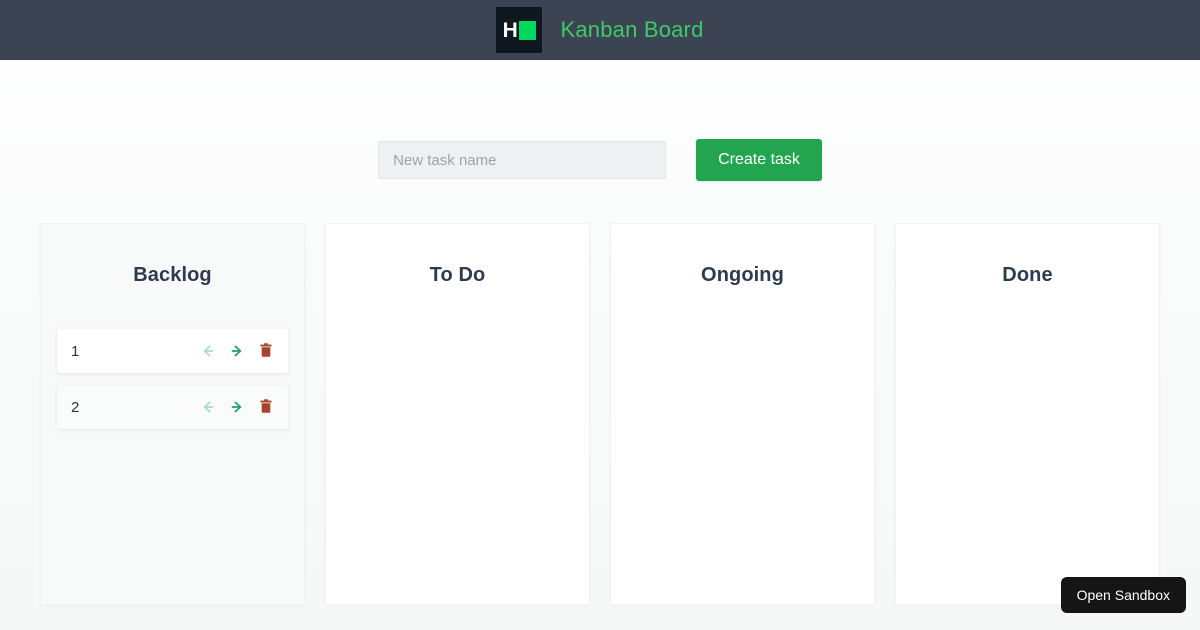 This screenshot has width=1200, height=630. What do you see at coordinates (742, 275) in the screenshot?
I see `column-title: Ongoing` at bounding box center [742, 275].